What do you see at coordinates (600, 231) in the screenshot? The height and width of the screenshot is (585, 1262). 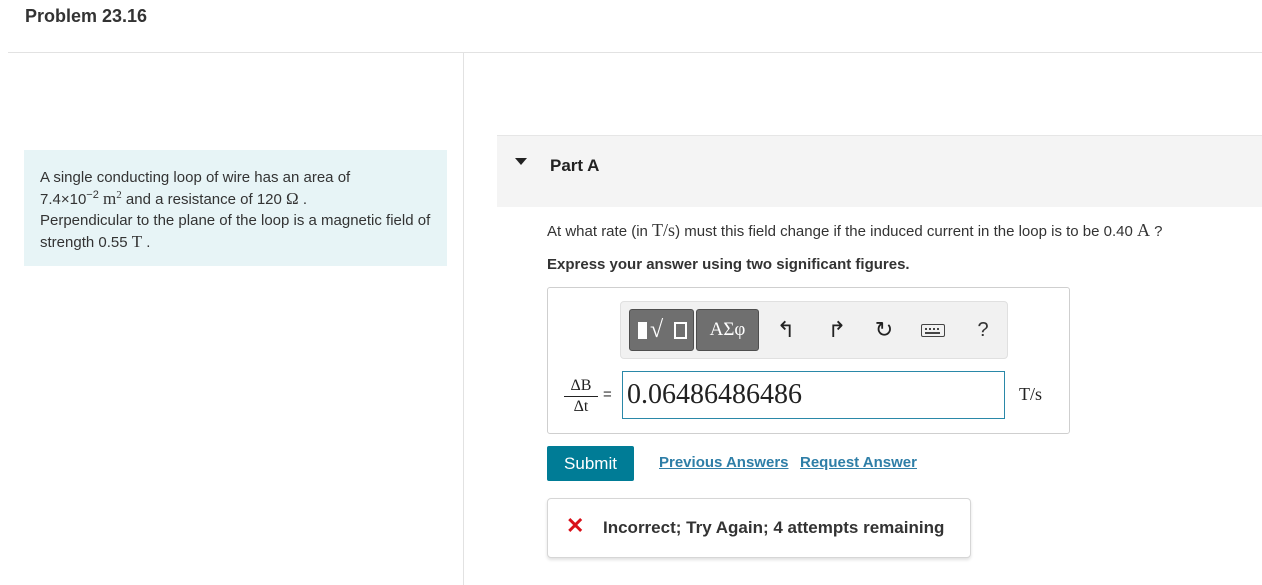 I see `question-pre: At what rate (in` at bounding box center [600, 231].